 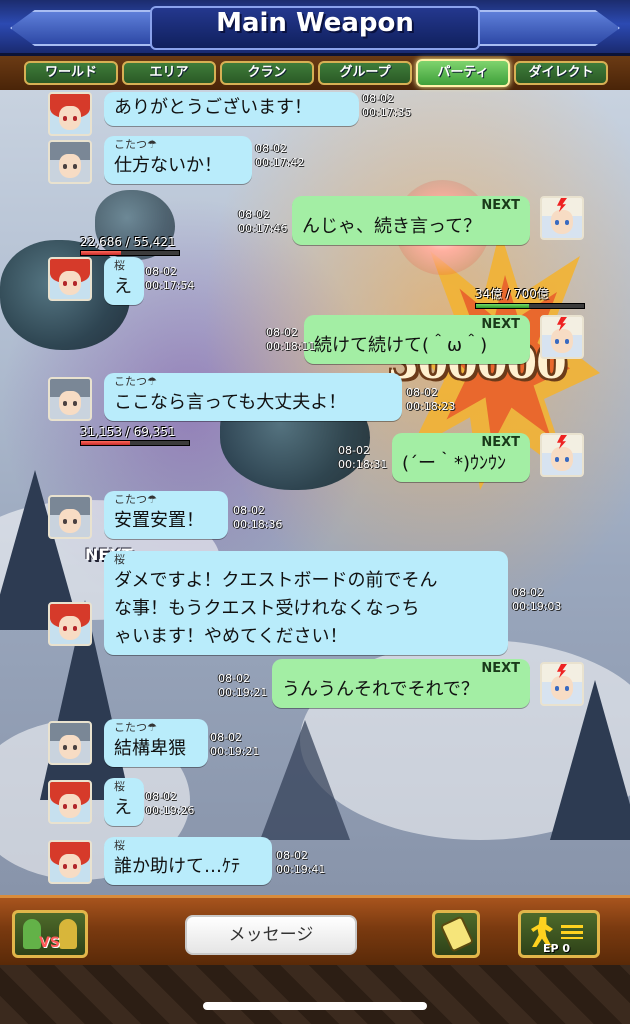 I want to click on ep-button: EP 0, so click(x=559, y=934).